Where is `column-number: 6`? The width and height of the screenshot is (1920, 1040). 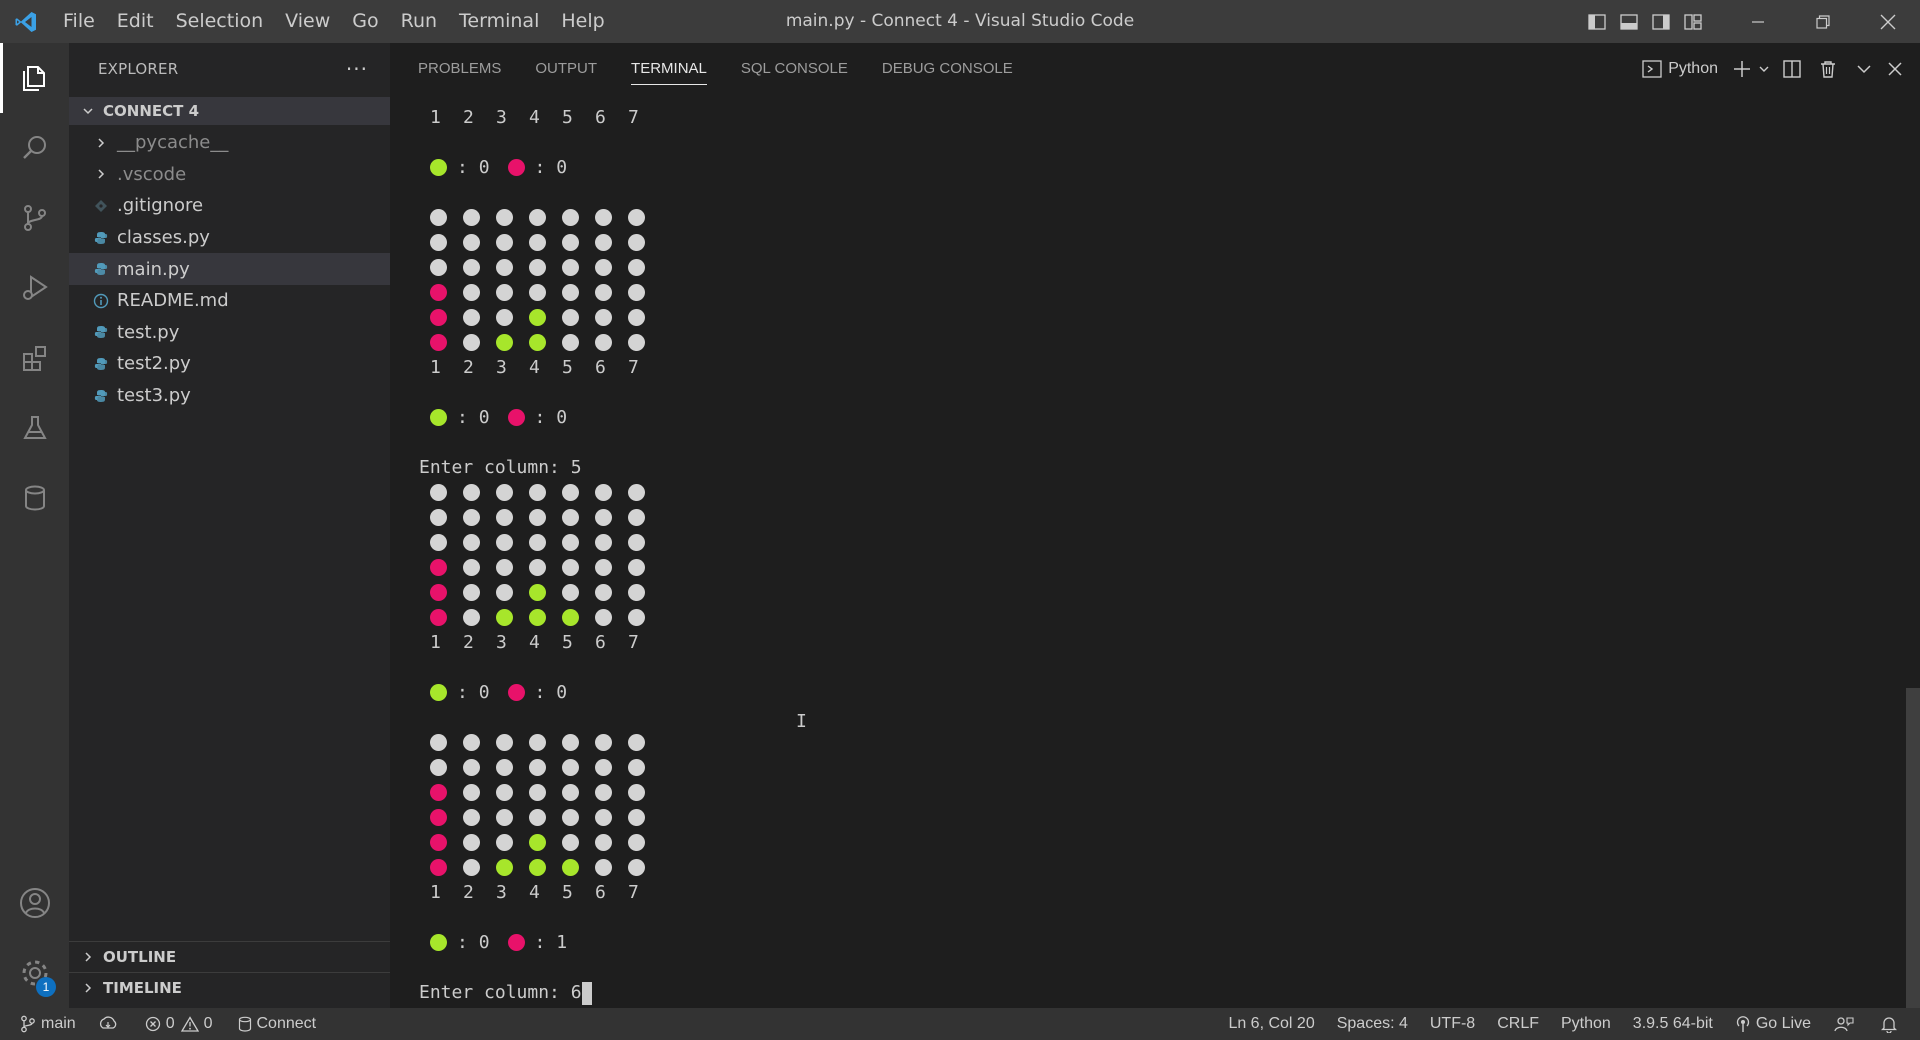 column-number: 6 is located at coordinates (600, 117).